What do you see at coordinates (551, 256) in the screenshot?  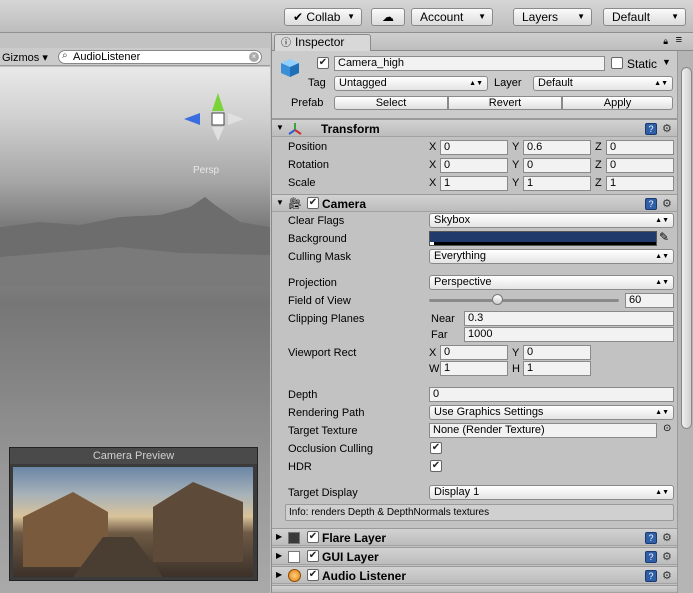 I see `culling-mask-dropdown: Everything ▲▼` at bounding box center [551, 256].